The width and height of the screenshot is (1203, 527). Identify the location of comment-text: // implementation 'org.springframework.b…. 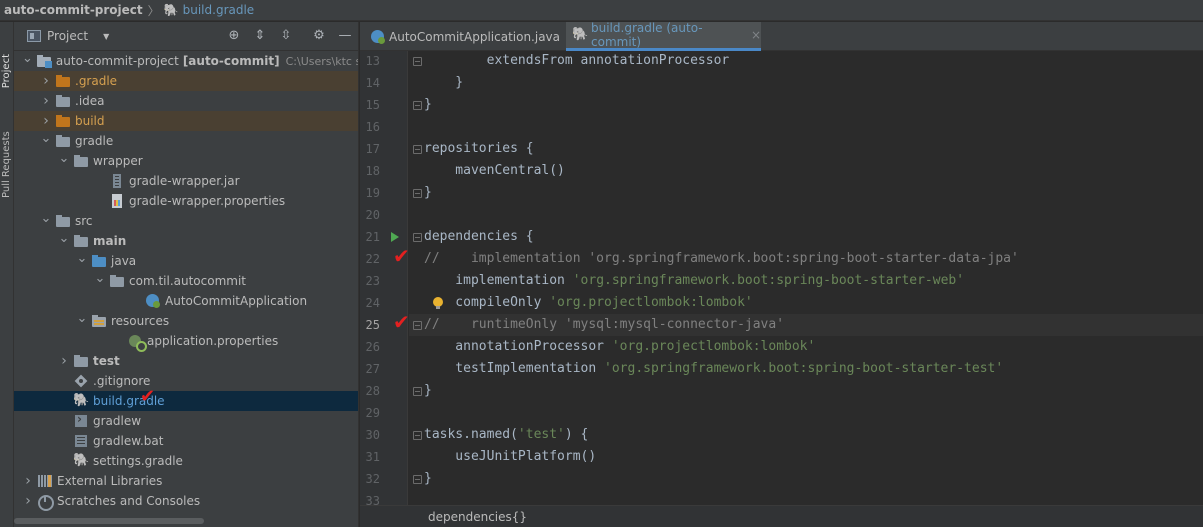
(721, 258).